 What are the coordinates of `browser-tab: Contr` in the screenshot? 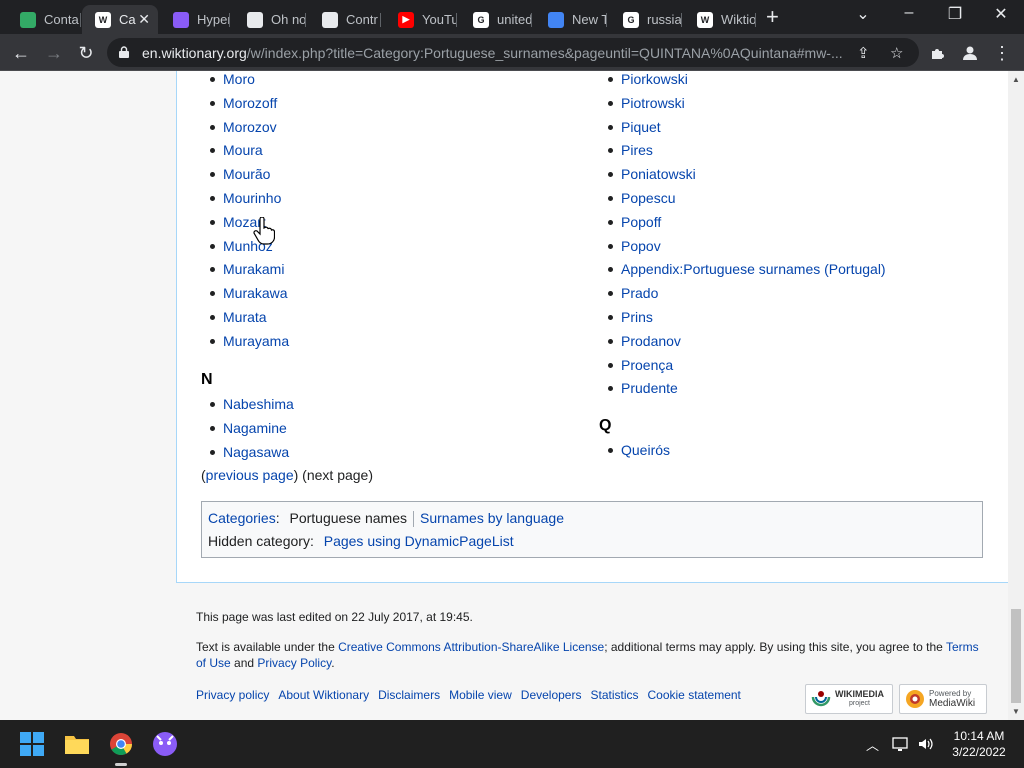 It's located at (345, 19).